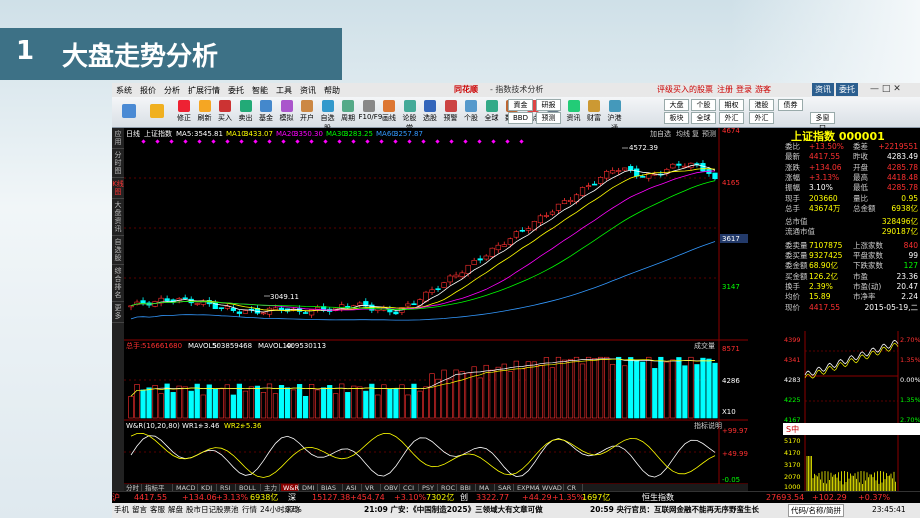 The image size is (920, 518). I want to click on status-item-3: 解盘, so click(175, 510).